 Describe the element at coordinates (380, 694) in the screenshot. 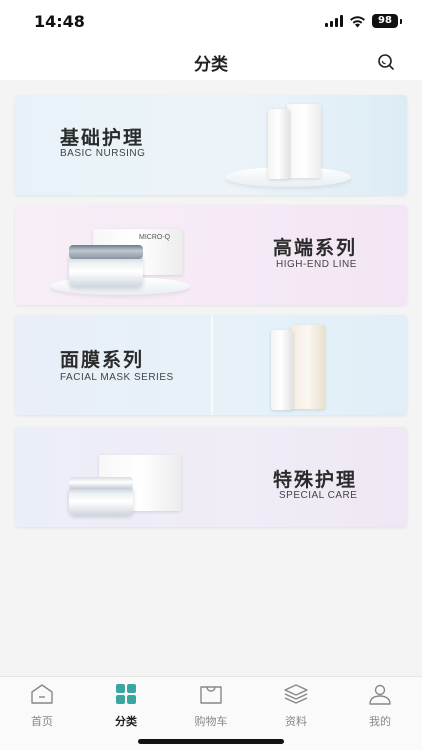

I see `user-icon` at that location.